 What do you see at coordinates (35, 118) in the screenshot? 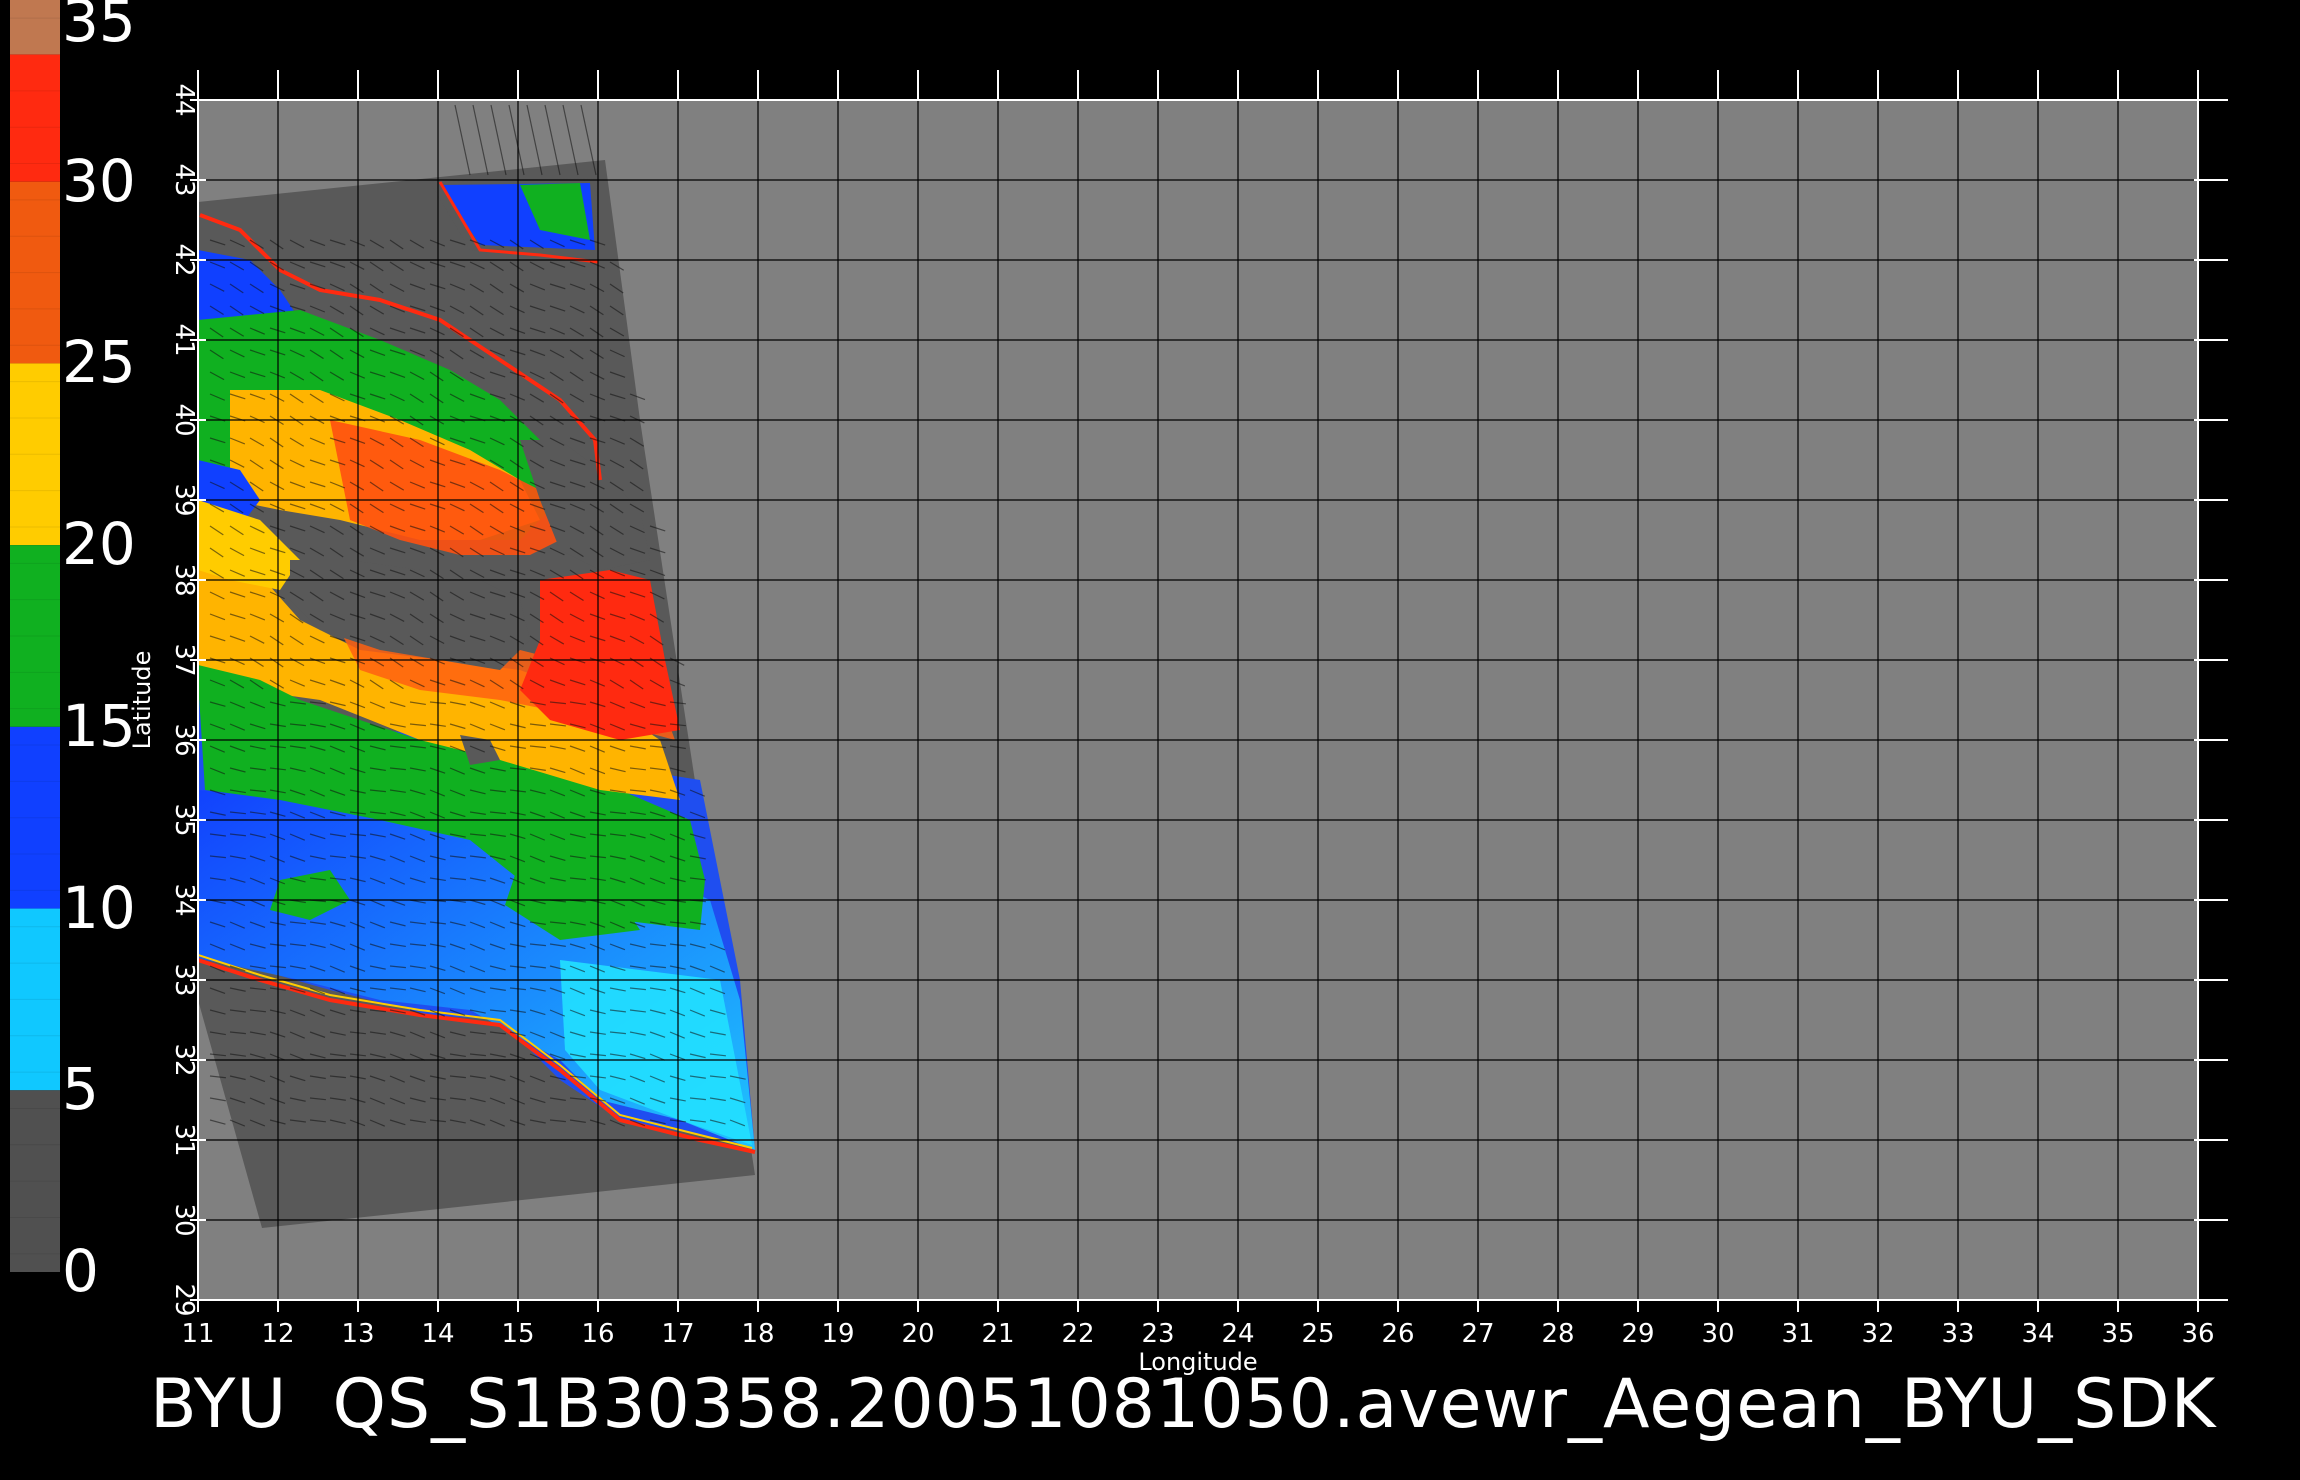
I see `colorbar-segment` at bounding box center [35, 118].